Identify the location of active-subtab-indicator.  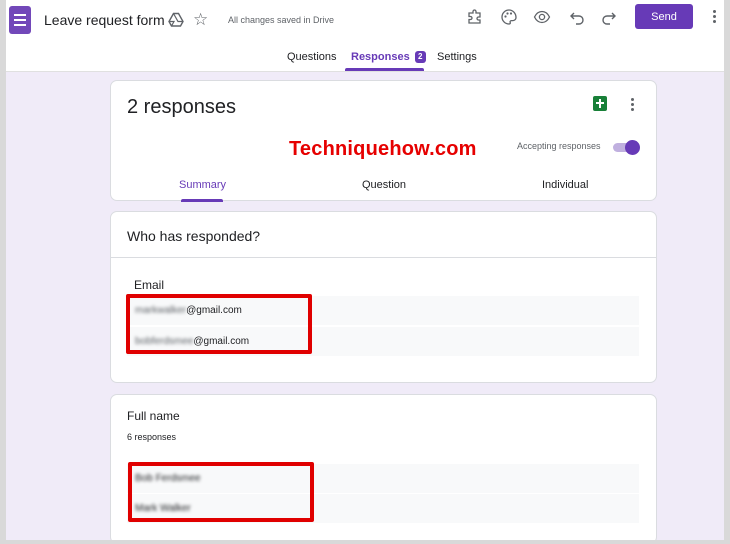
(202, 200).